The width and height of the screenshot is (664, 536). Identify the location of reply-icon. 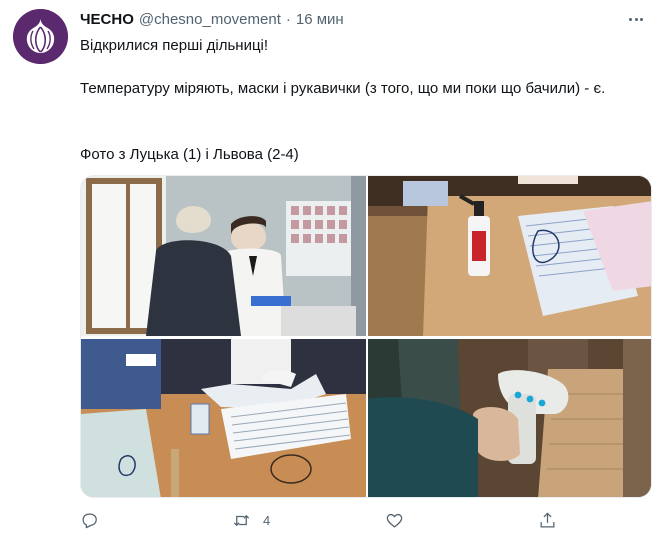
(89, 520).